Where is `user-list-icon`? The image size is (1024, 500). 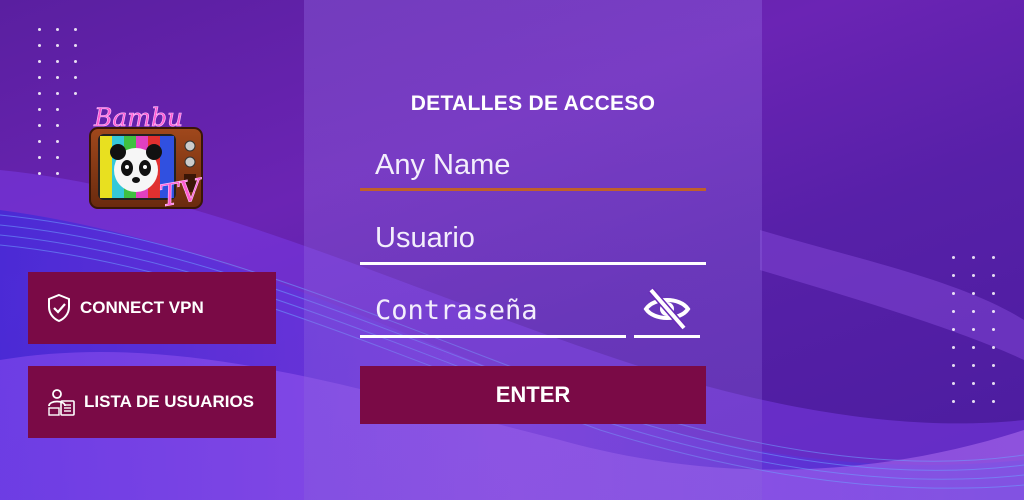 user-list-icon is located at coordinates (61, 402).